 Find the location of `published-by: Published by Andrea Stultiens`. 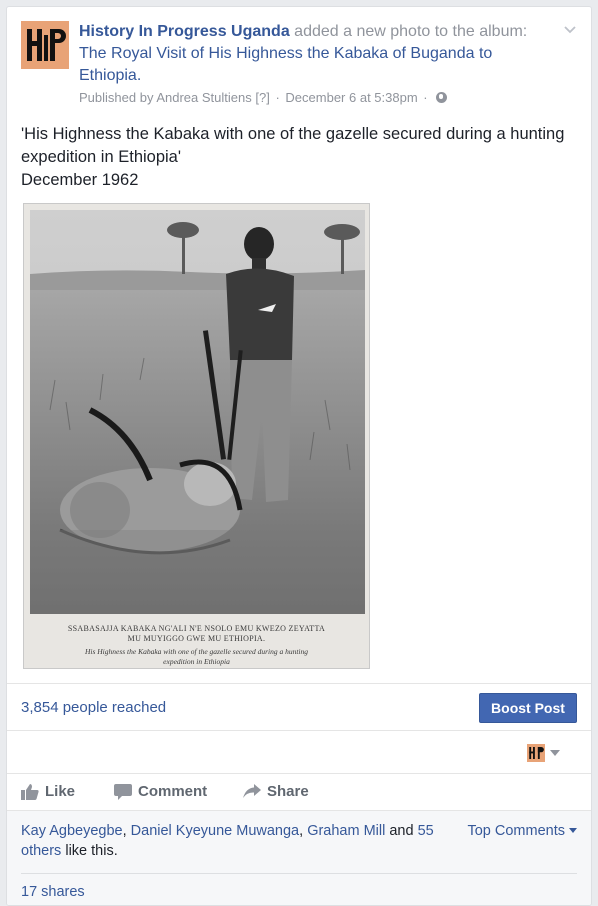

published-by: Published by Andrea Stultiens is located at coordinates (165, 97).